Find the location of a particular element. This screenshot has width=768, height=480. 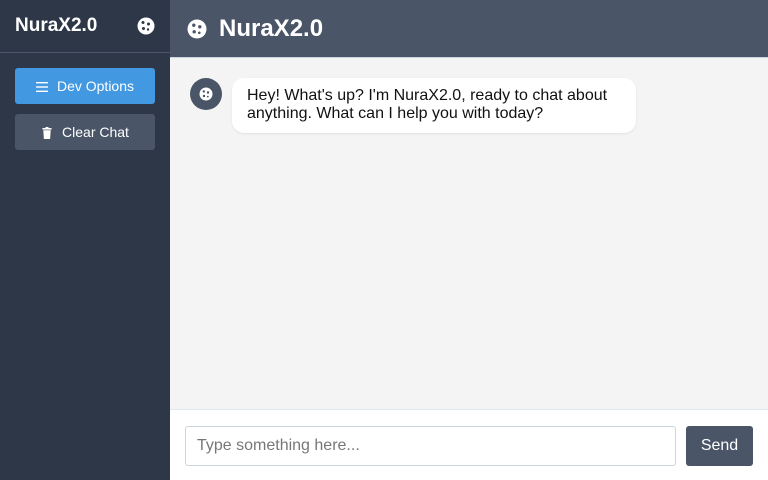

dev-options-label: Dev Options is located at coordinates (95, 86).